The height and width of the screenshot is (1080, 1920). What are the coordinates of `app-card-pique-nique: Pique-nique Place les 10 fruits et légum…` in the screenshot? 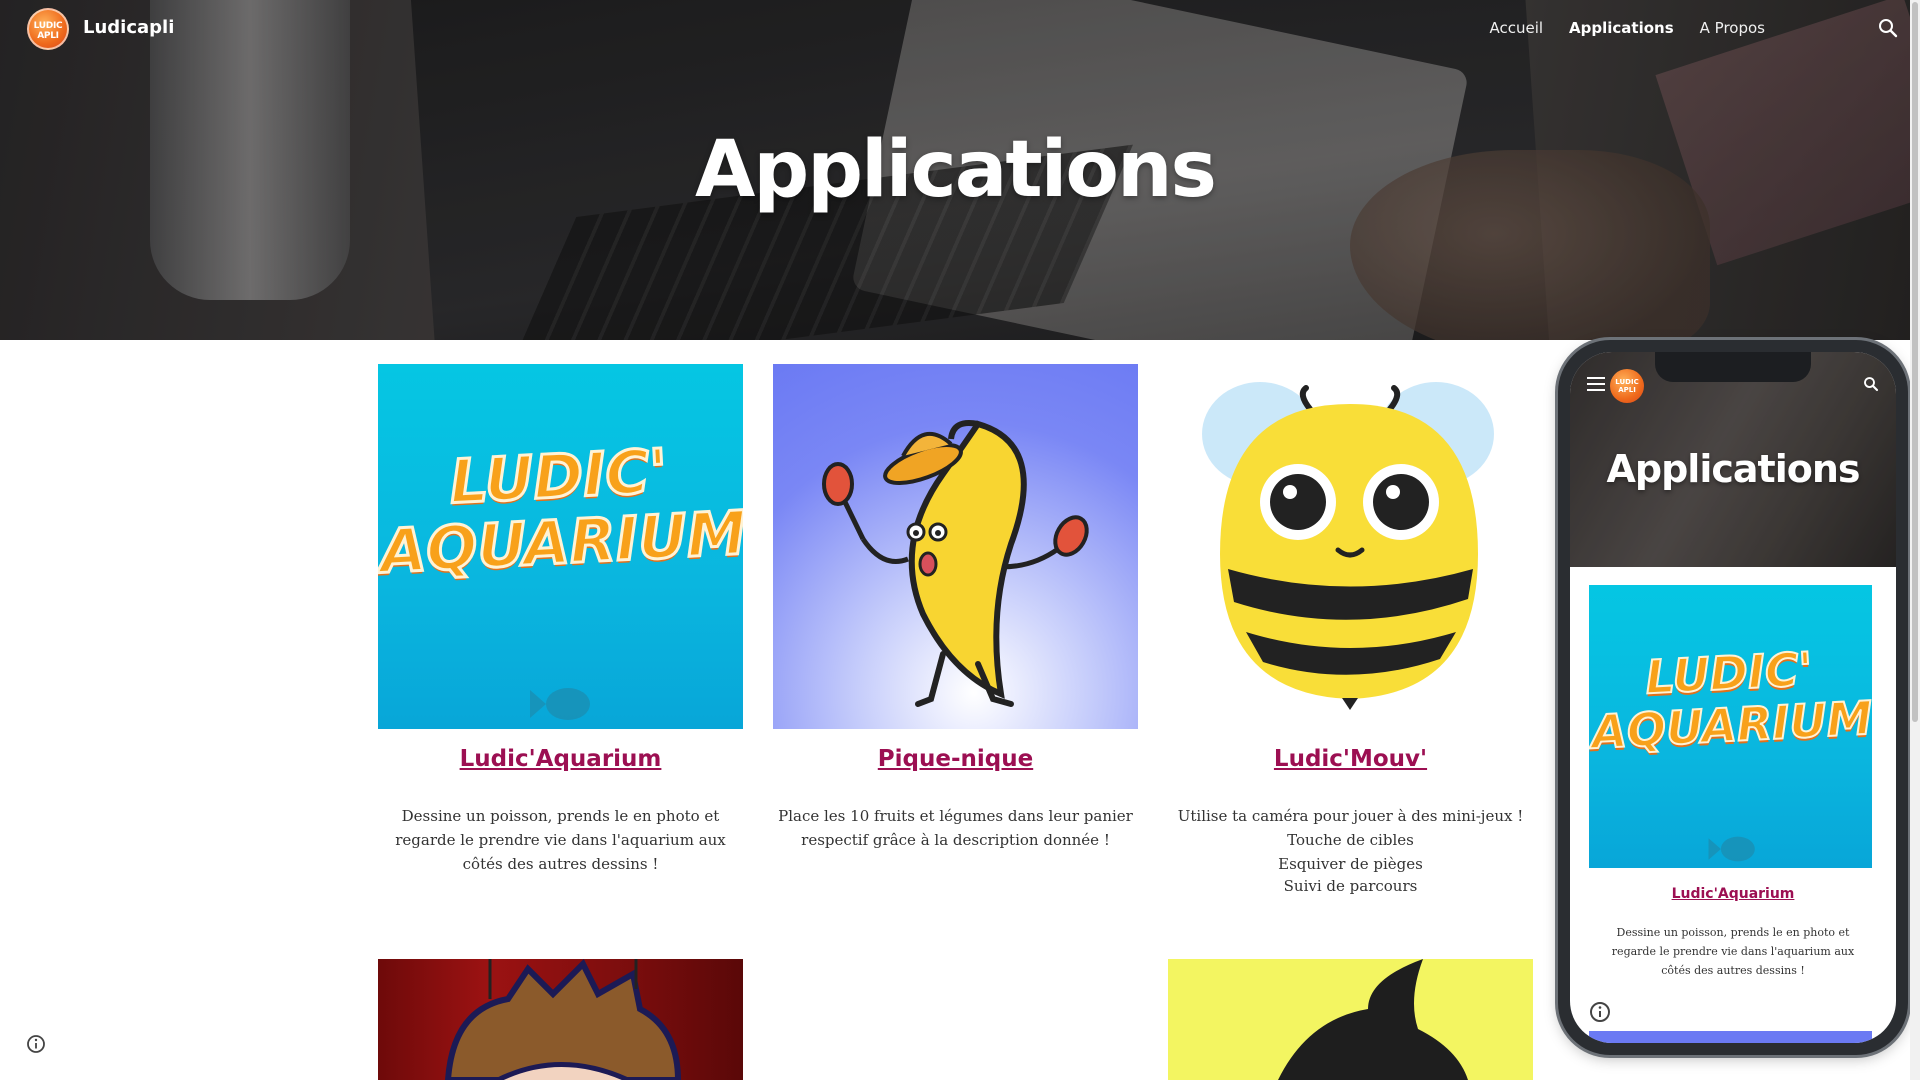 It's located at (955, 608).